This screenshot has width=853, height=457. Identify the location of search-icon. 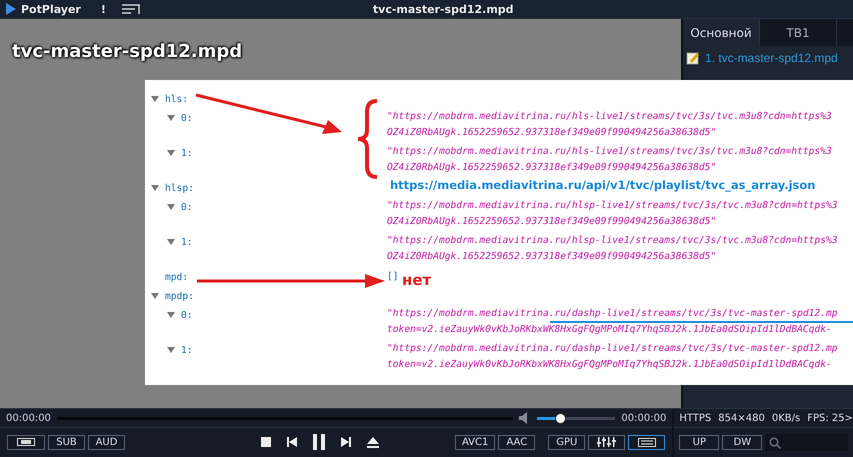
(775, 442).